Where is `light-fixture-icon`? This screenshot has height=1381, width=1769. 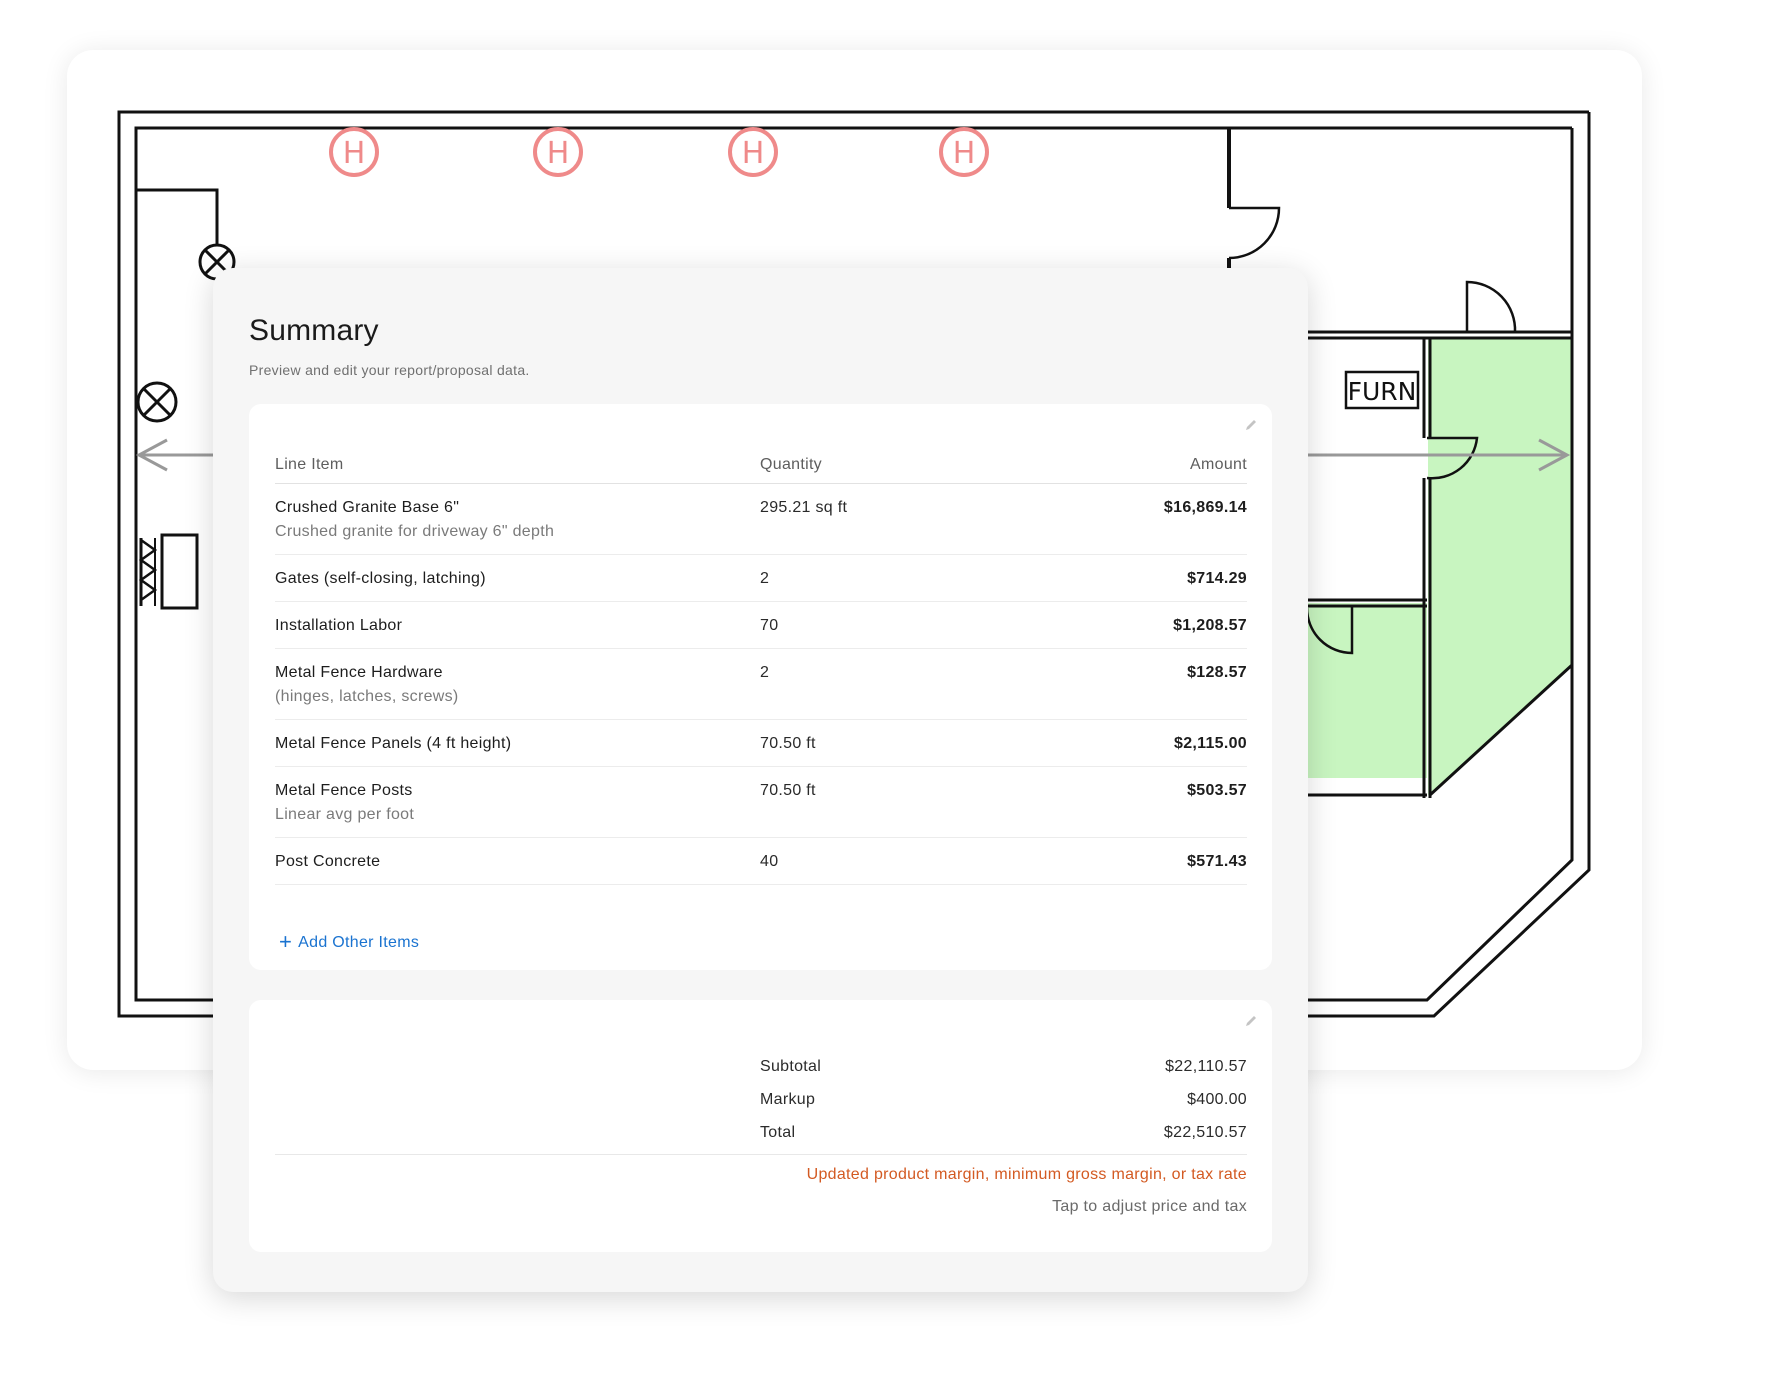 light-fixture-icon is located at coordinates (157, 402).